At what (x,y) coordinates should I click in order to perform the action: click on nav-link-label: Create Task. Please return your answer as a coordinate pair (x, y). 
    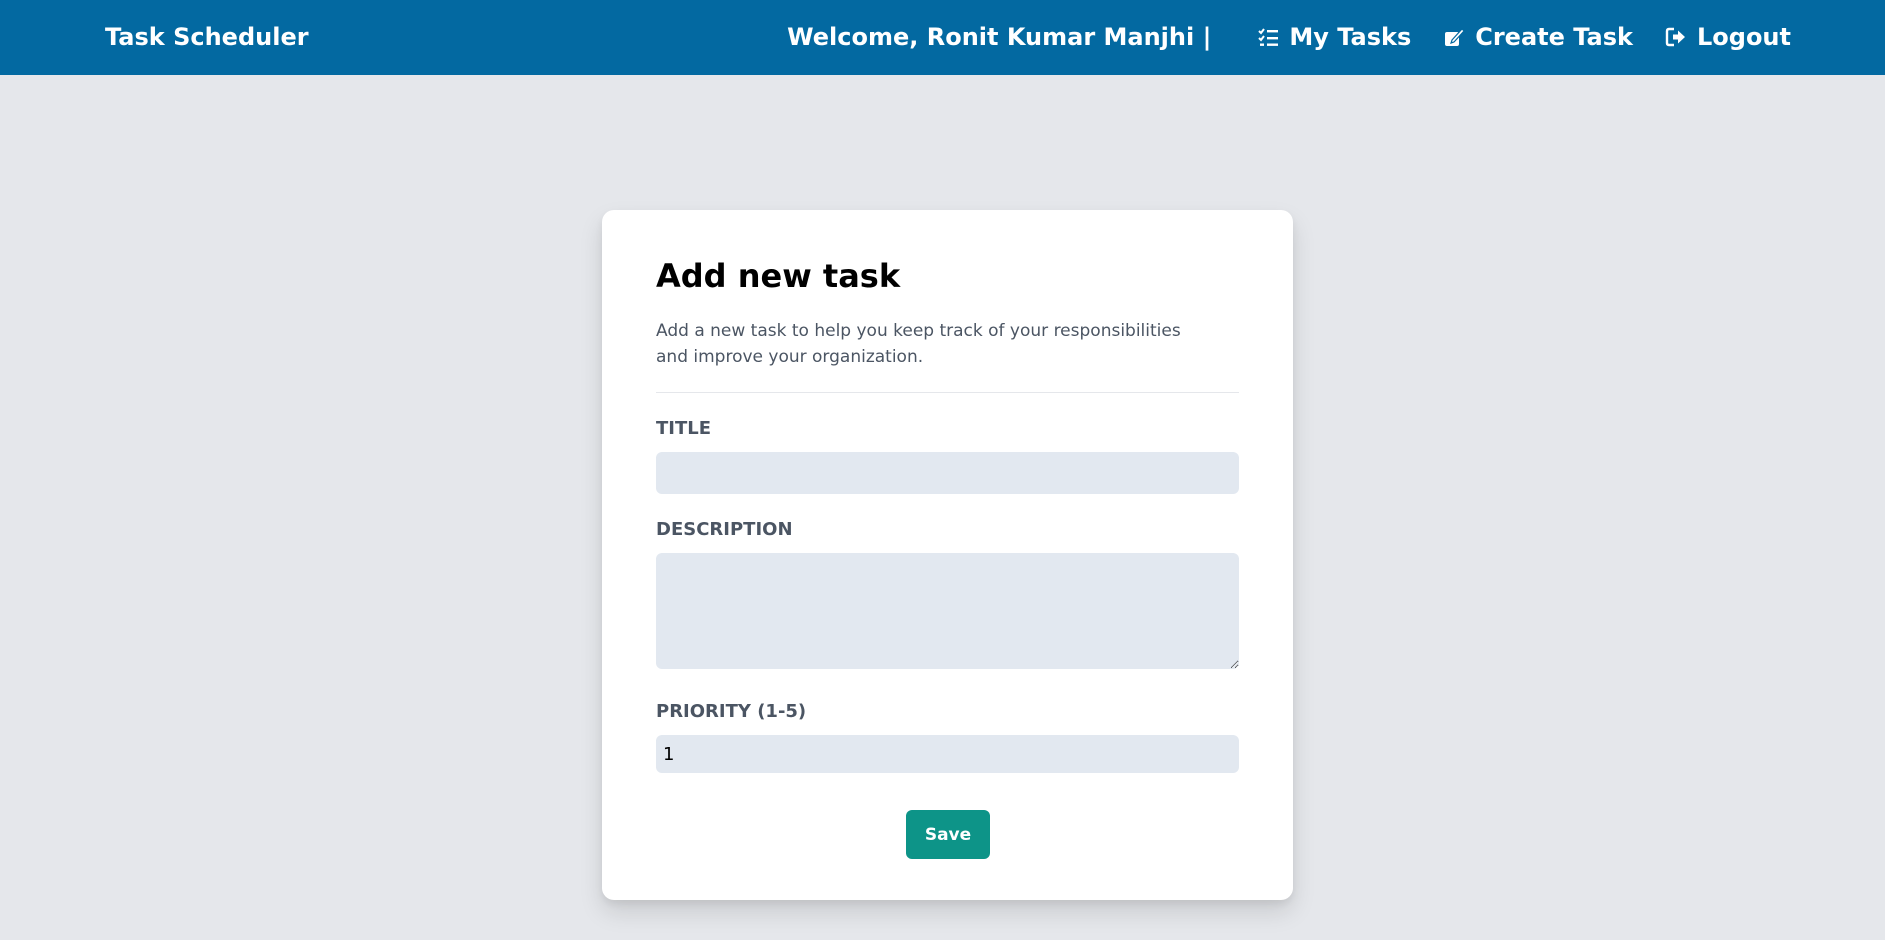
    Looking at the image, I should click on (1554, 37).